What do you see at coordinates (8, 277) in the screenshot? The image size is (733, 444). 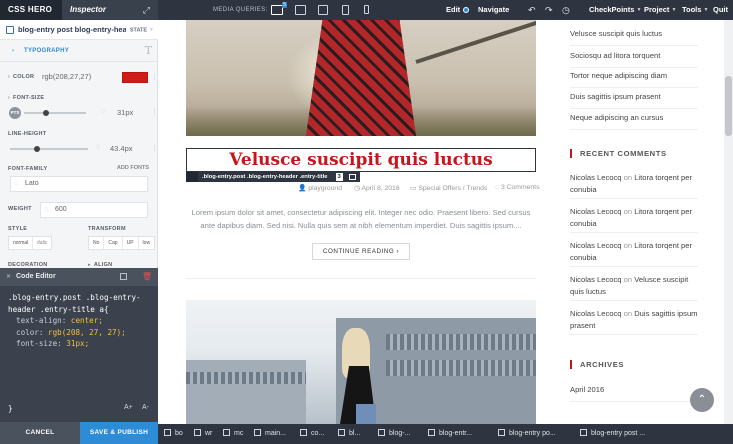 I see `collapse-icon: ✕` at bounding box center [8, 277].